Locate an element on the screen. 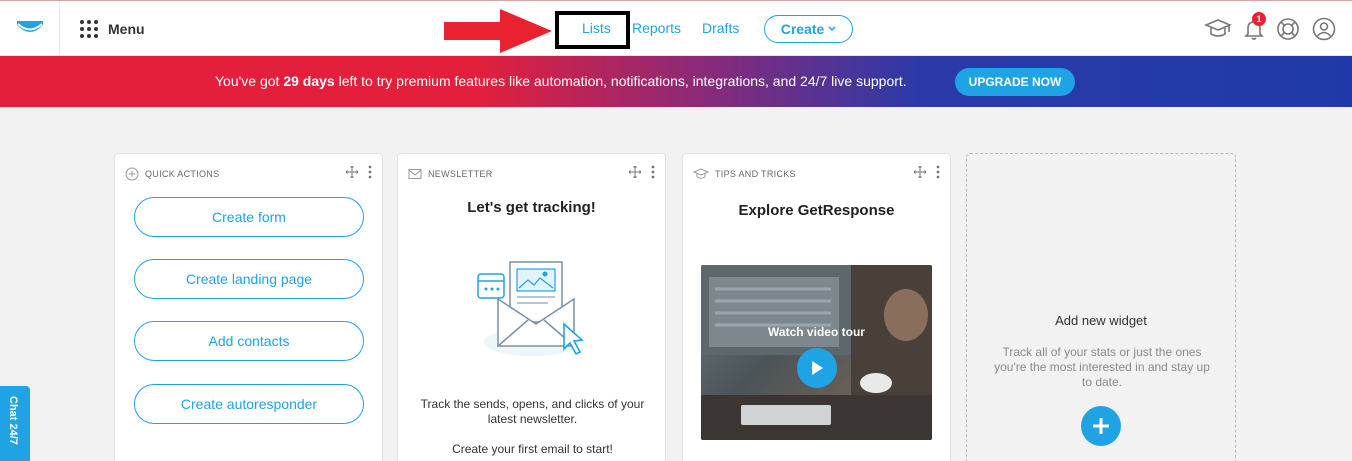 Image resolution: width=1352 pixels, height=461 pixels. envelope-logo-icon is located at coordinates (29, 26).